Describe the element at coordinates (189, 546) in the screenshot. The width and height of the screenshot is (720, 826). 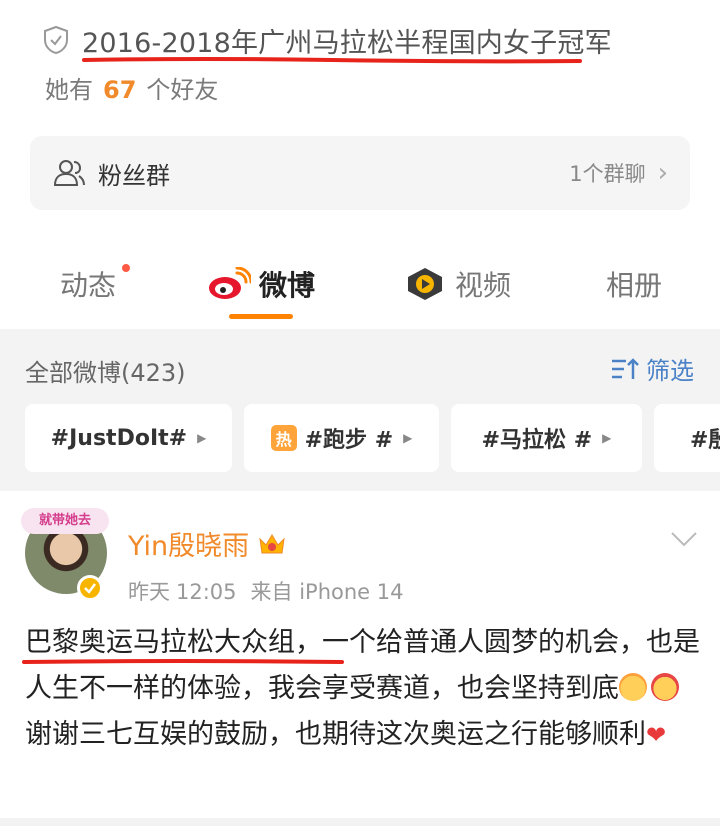
I see `username: Yin殷晓雨` at that location.